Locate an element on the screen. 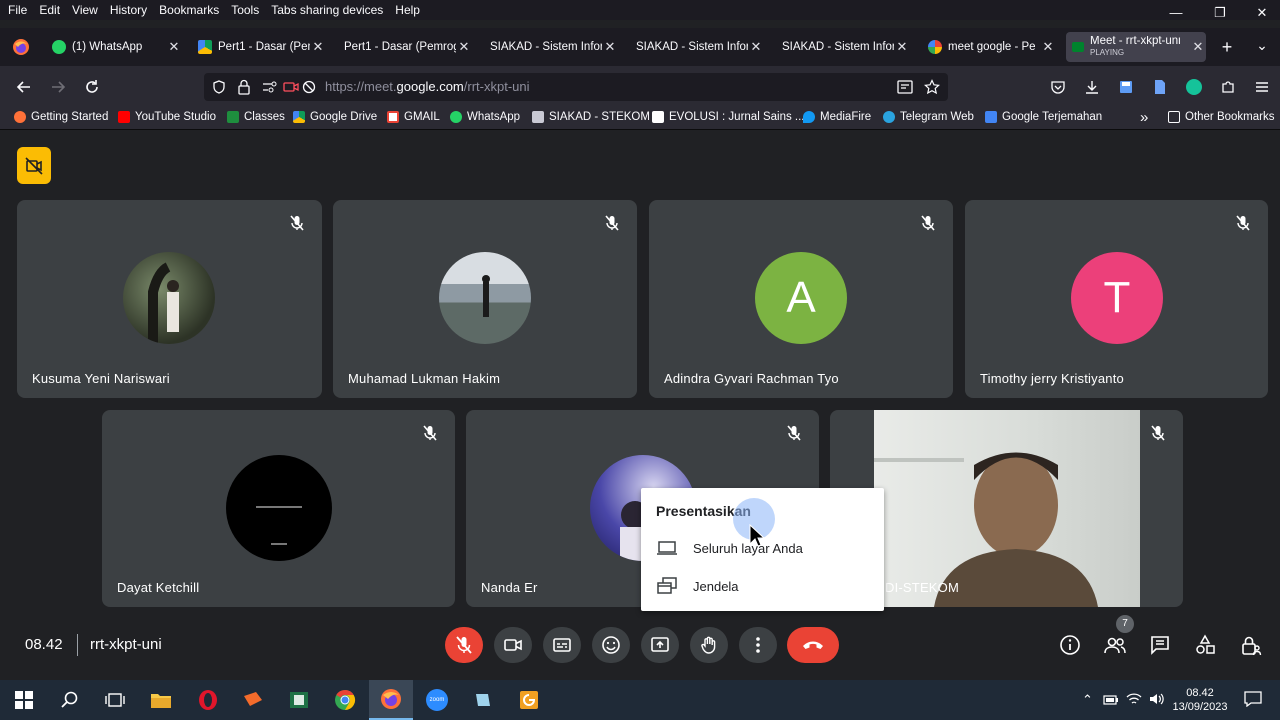 This screenshot has width=1280, height=720. notification-center-icon is located at coordinates (1253, 699).